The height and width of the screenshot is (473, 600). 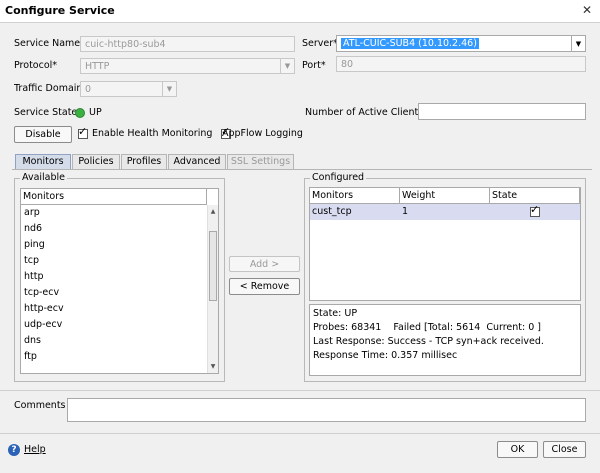 What do you see at coordinates (300, 390) in the screenshot?
I see `divider` at bounding box center [300, 390].